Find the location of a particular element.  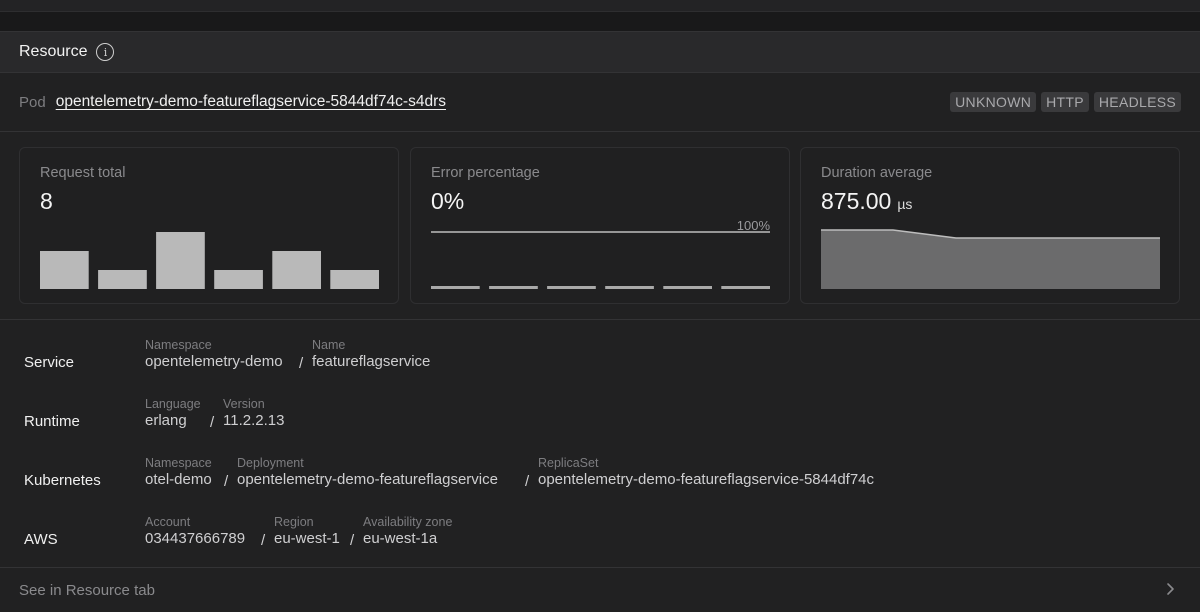

aws-region-field: Region eu-west-1 is located at coordinates (307, 531).